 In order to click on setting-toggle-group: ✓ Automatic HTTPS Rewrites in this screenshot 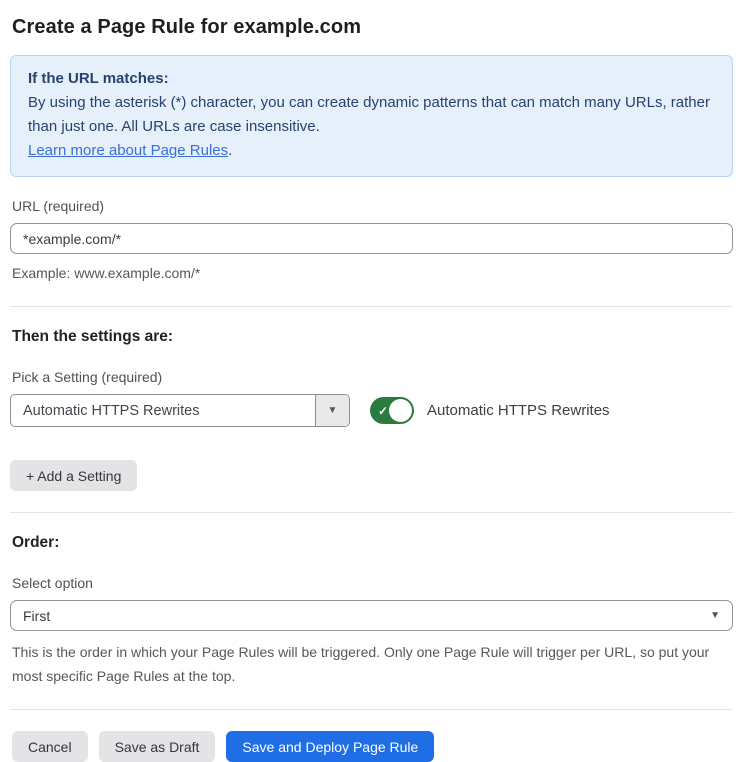, I will do `click(490, 410)`.